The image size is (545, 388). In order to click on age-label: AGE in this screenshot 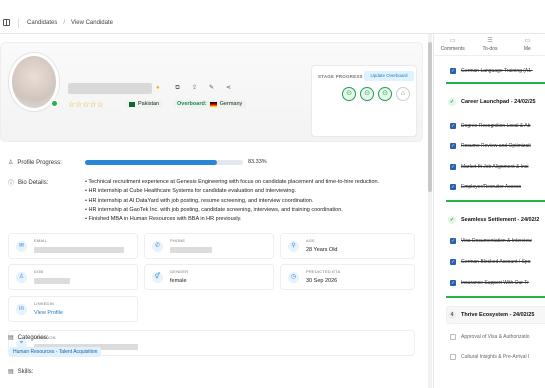, I will do `click(311, 240)`.